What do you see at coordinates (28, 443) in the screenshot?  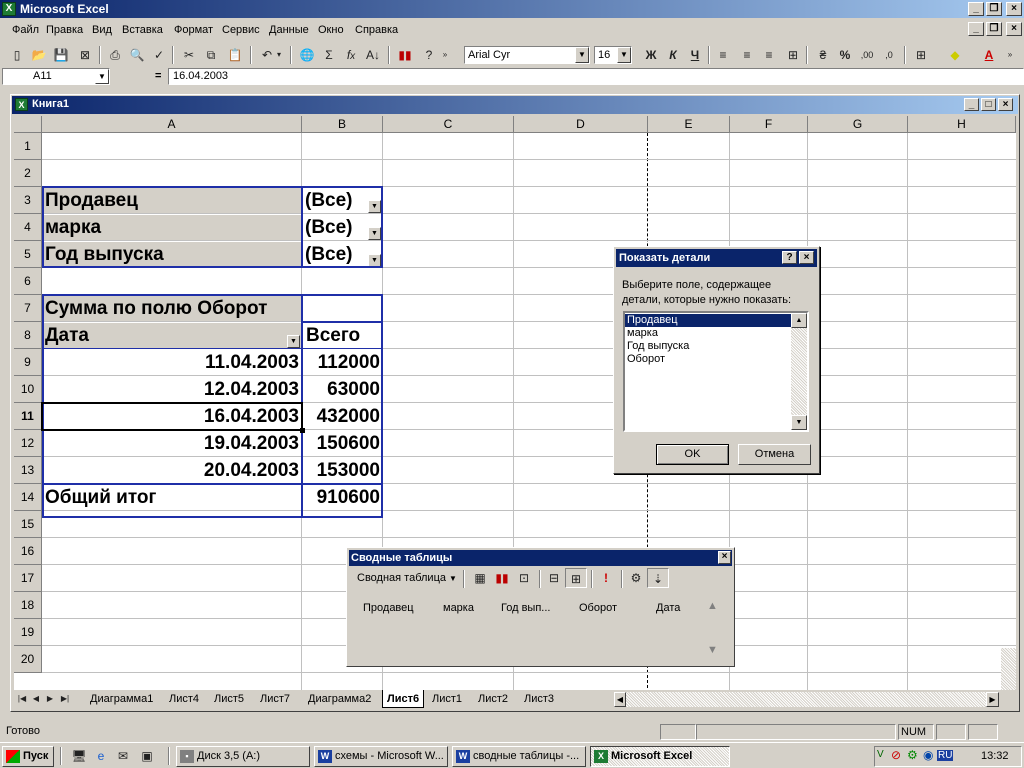 I see `row-header: 12` at bounding box center [28, 443].